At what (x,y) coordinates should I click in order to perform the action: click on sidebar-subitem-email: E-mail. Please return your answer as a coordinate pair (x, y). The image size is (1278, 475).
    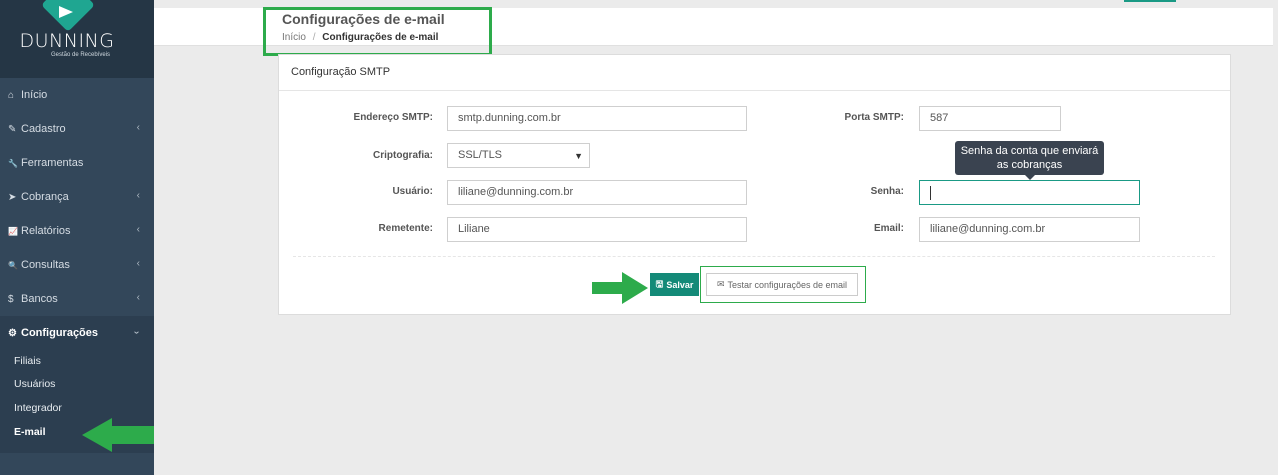
    Looking at the image, I should click on (30, 432).